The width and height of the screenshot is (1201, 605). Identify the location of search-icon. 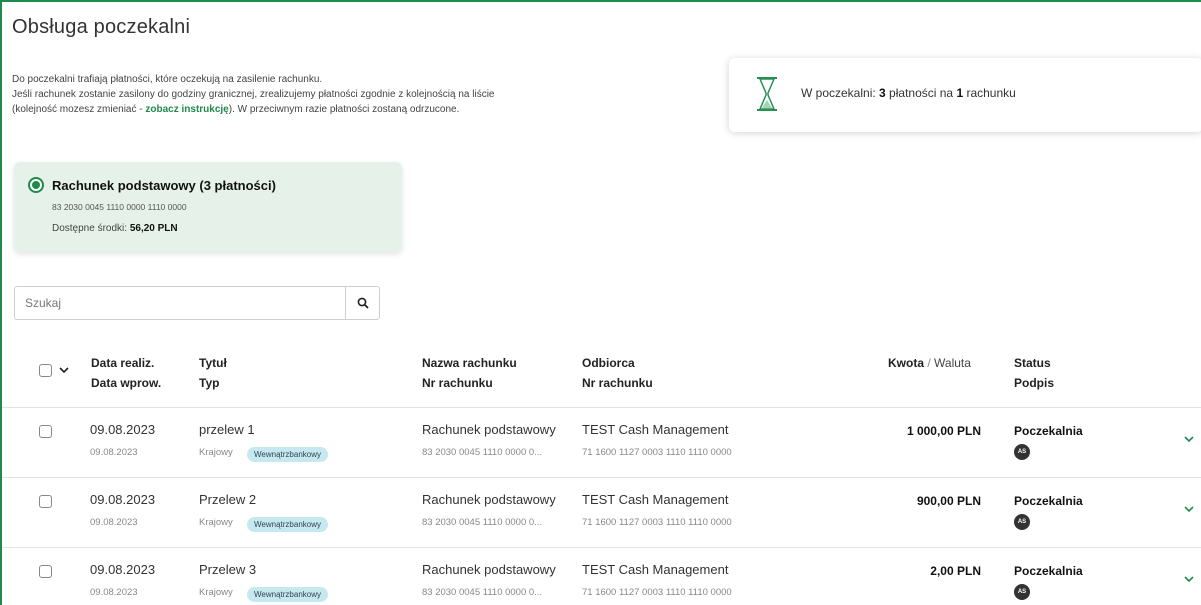
(363, 303).